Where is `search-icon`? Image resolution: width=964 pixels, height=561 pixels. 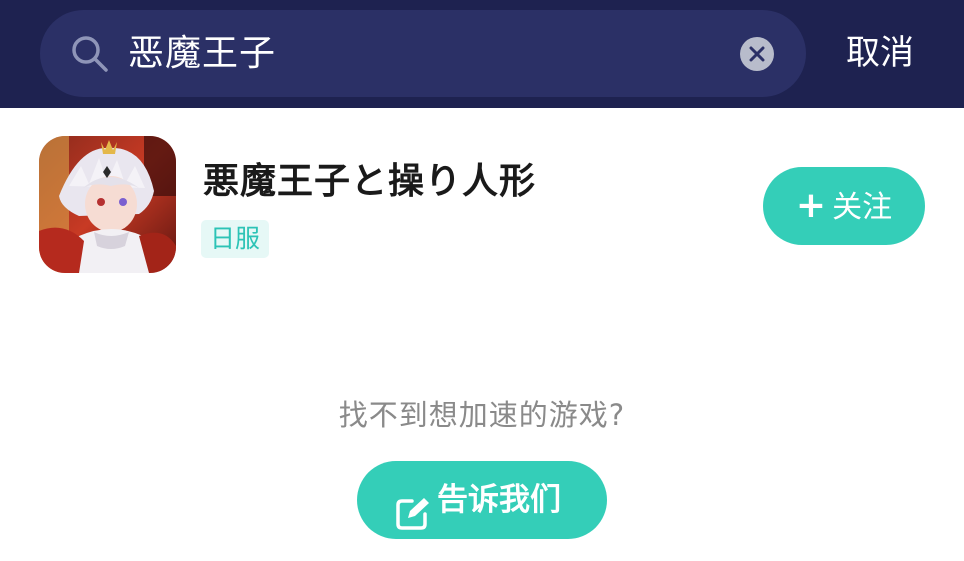
search-icon is located at coordinates (90, 54).